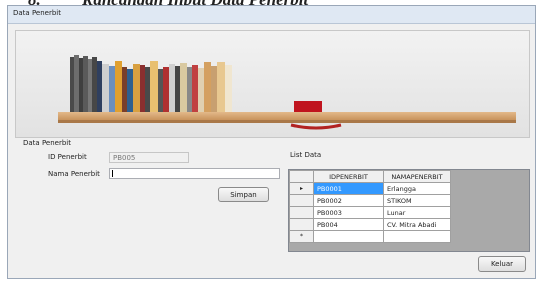 The height and width of the screenshot is (282, 543). What do you see at coordinates (348, 224) in the screenshot?
I see `cell-idpenerbit: PB004` at bounding box center [348, 224].